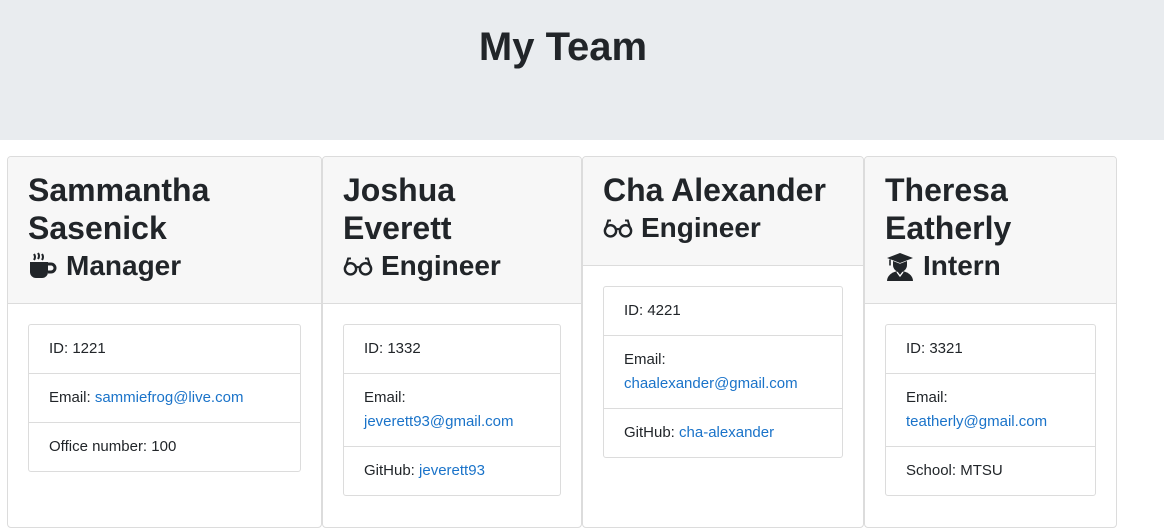  I want to click on list-item-email: Email: chaalexander@gmail.com, so click(723, 372).